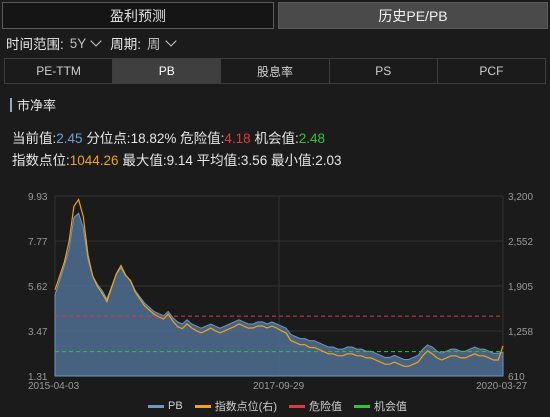 The height and width of the screenshot is (417, 550). I want to click on opportunity-label: 机会值:, so click(276, 138).